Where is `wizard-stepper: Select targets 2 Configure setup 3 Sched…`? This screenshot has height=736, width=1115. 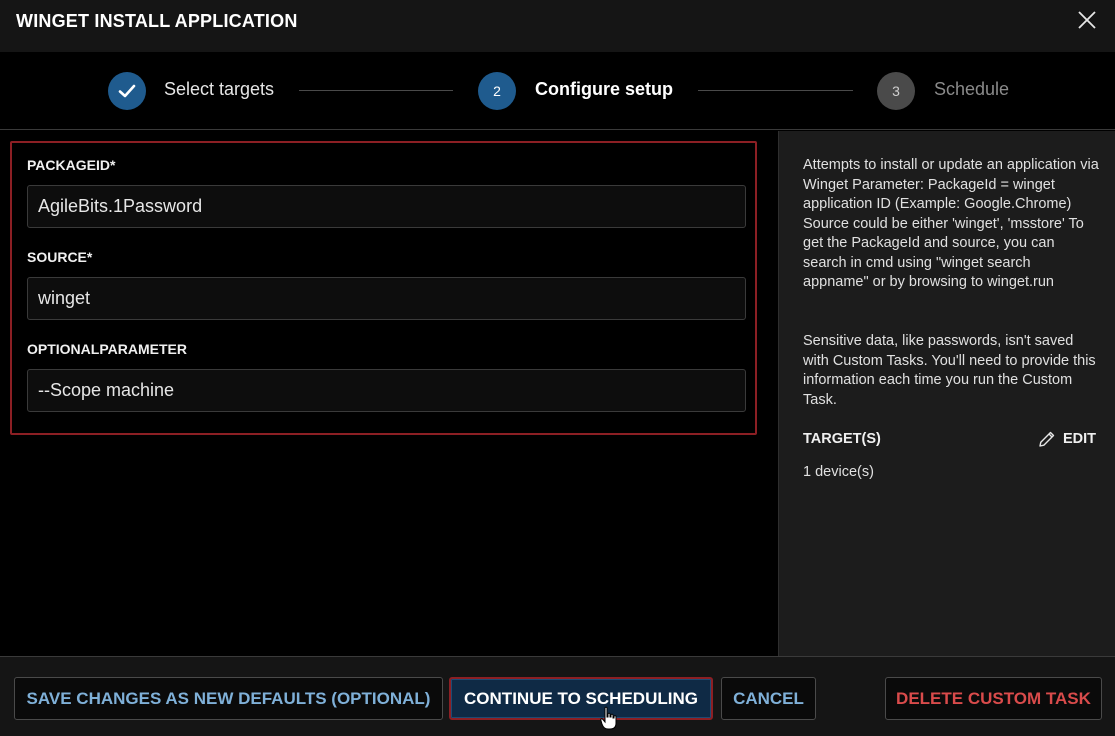
wizard-stepper: Select targets 2 Configure setup 3 Sched… is located at coordinates (557, 91).